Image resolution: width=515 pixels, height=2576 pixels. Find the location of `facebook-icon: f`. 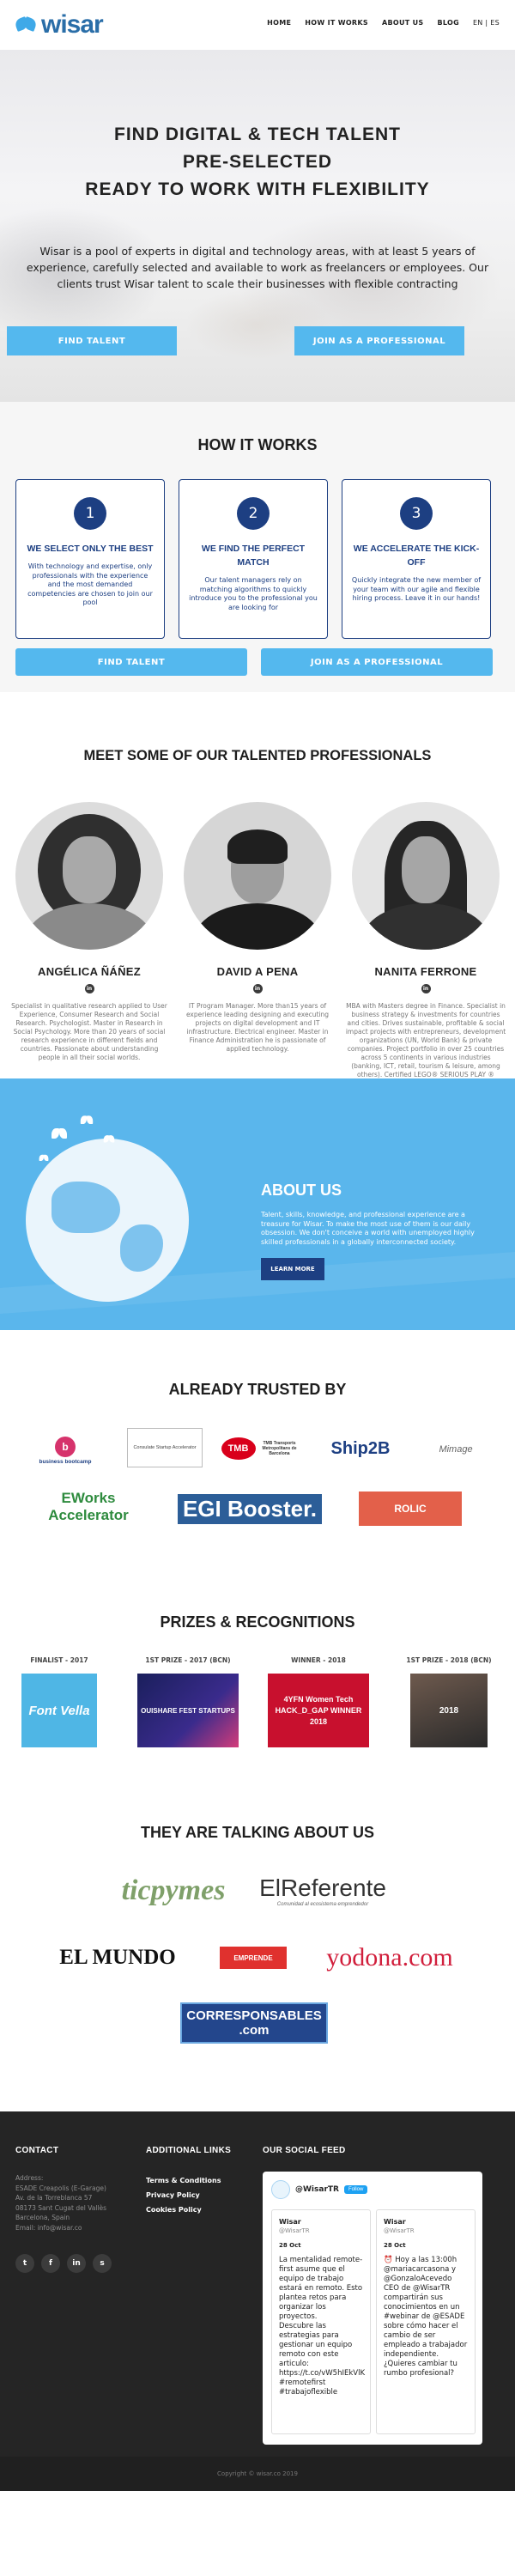

facebook-icon: f is located at coordinates (50, 2263).